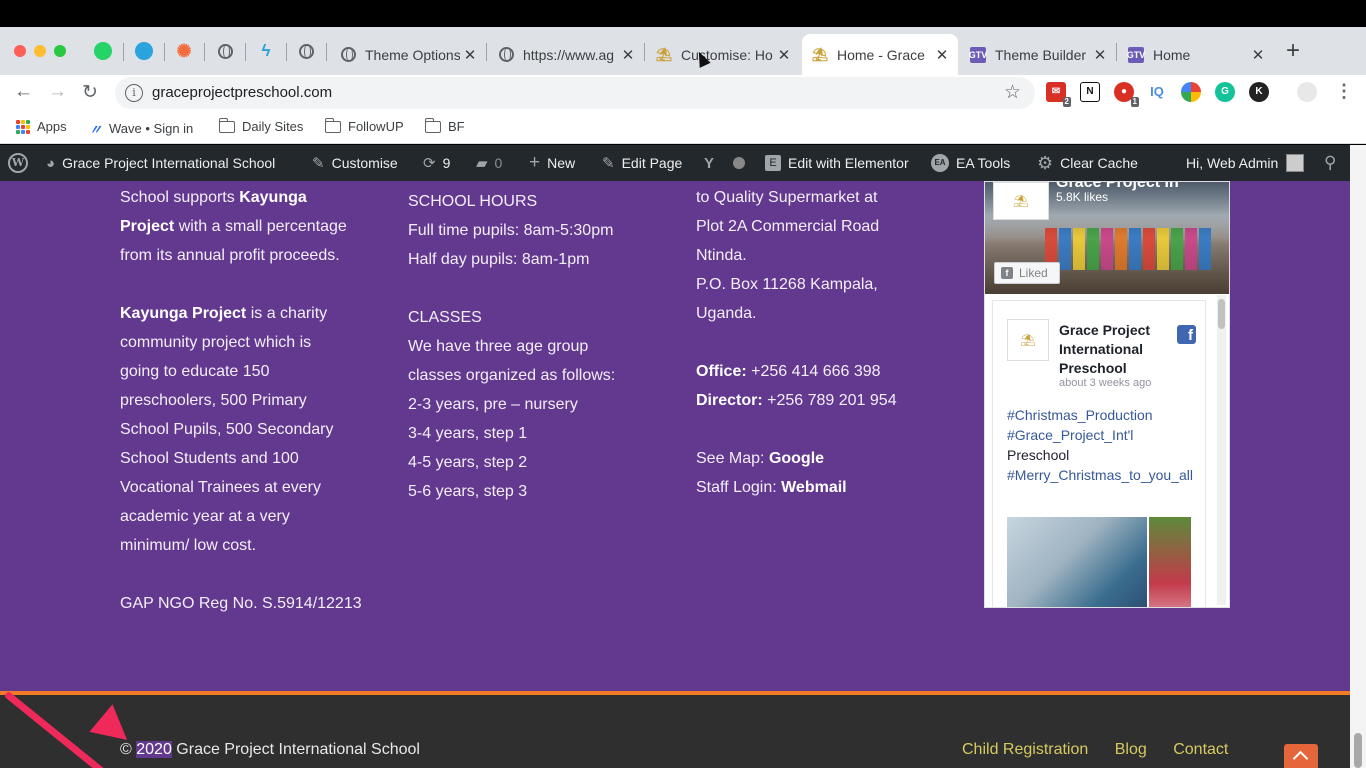 Image resolution: width=1366 pixels, height=768 pixels. I want to click on class-line: 3-4 years, step 1, so click(468, 433).